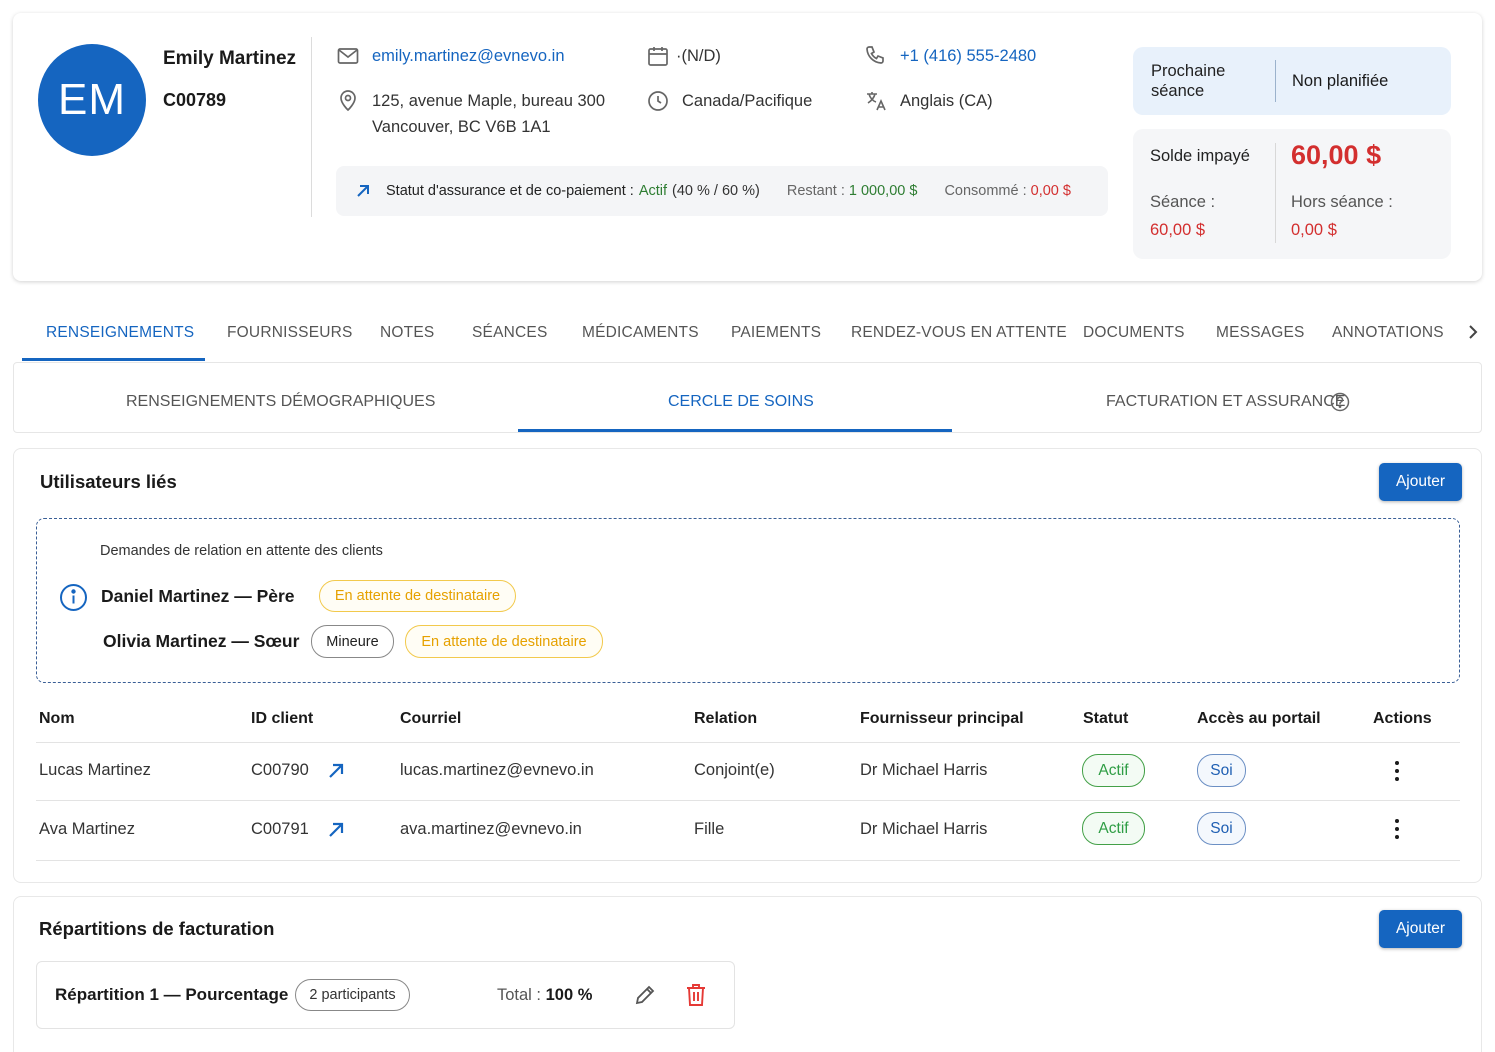  What do you see at coordinates (497, 770) in the screenshot?
I see `linked-user-email: lucas.martinez@evnevo.in` at bounding box center [497, 770].